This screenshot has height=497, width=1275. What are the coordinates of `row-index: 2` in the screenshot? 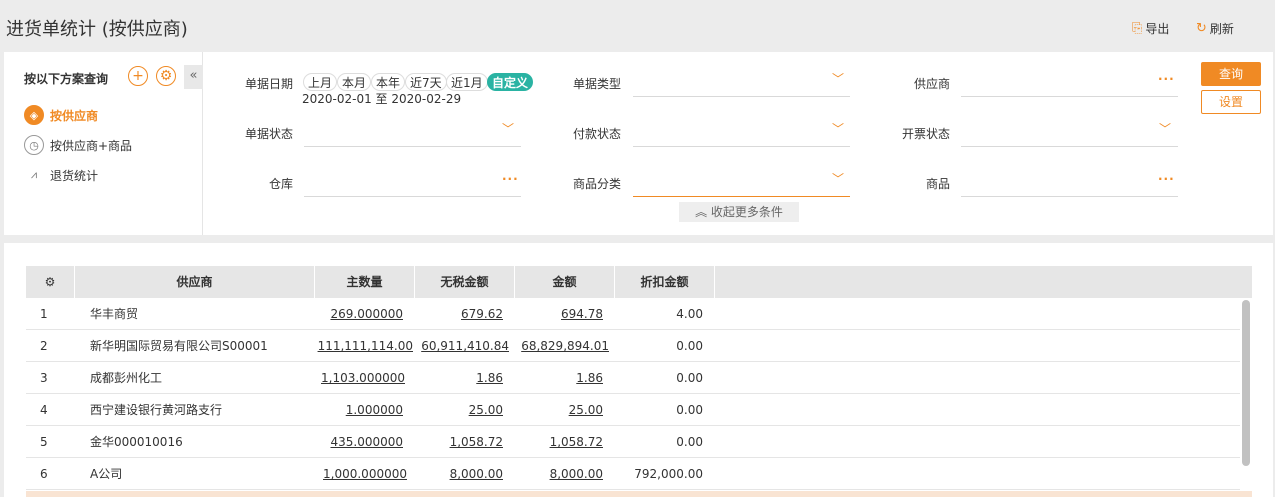 It's located at (44, 346).